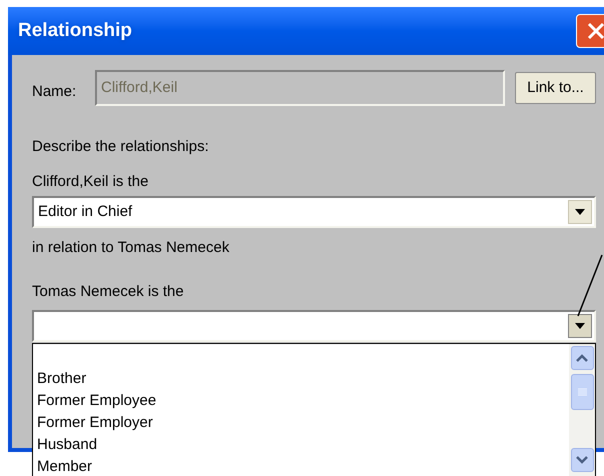 The width and height of the screenshot is (604, 476). I want to click on dropdown-option: Former Employer, so click(95, 423).